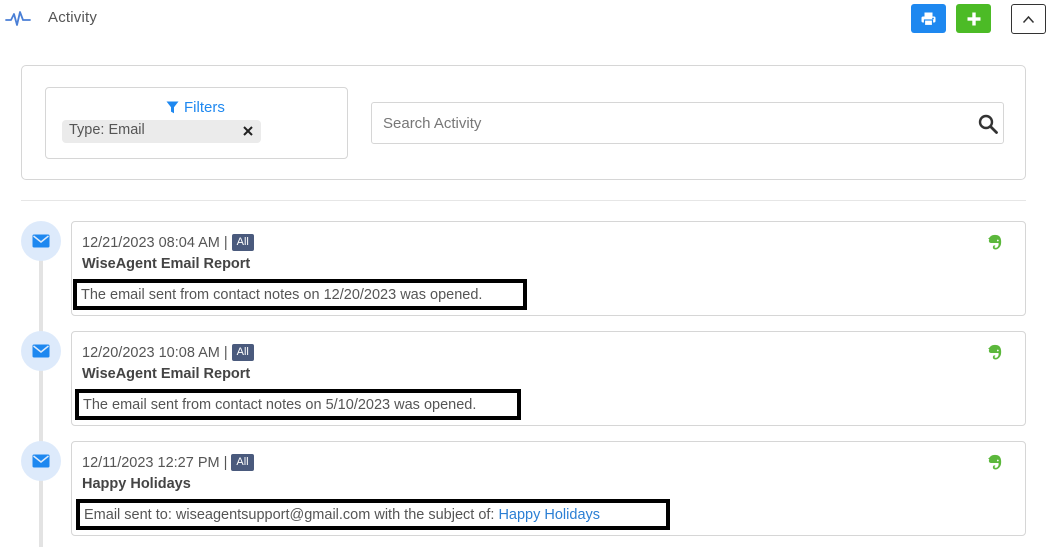  What do you see at coordinates (161, 131) in the screenshot?
I see `filter-chip-type-email: Type: Email` at bounding box center [161, 131].